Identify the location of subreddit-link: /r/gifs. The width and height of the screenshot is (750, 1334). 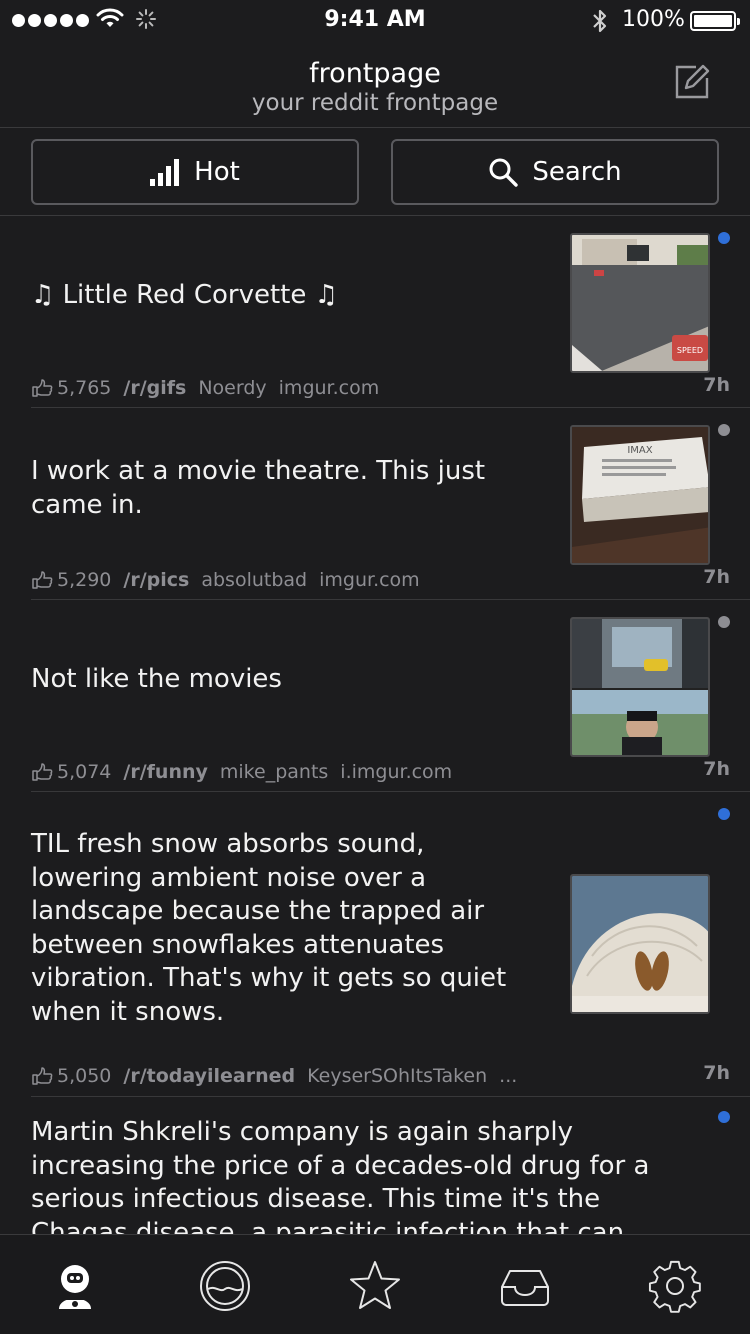
(154, 388).